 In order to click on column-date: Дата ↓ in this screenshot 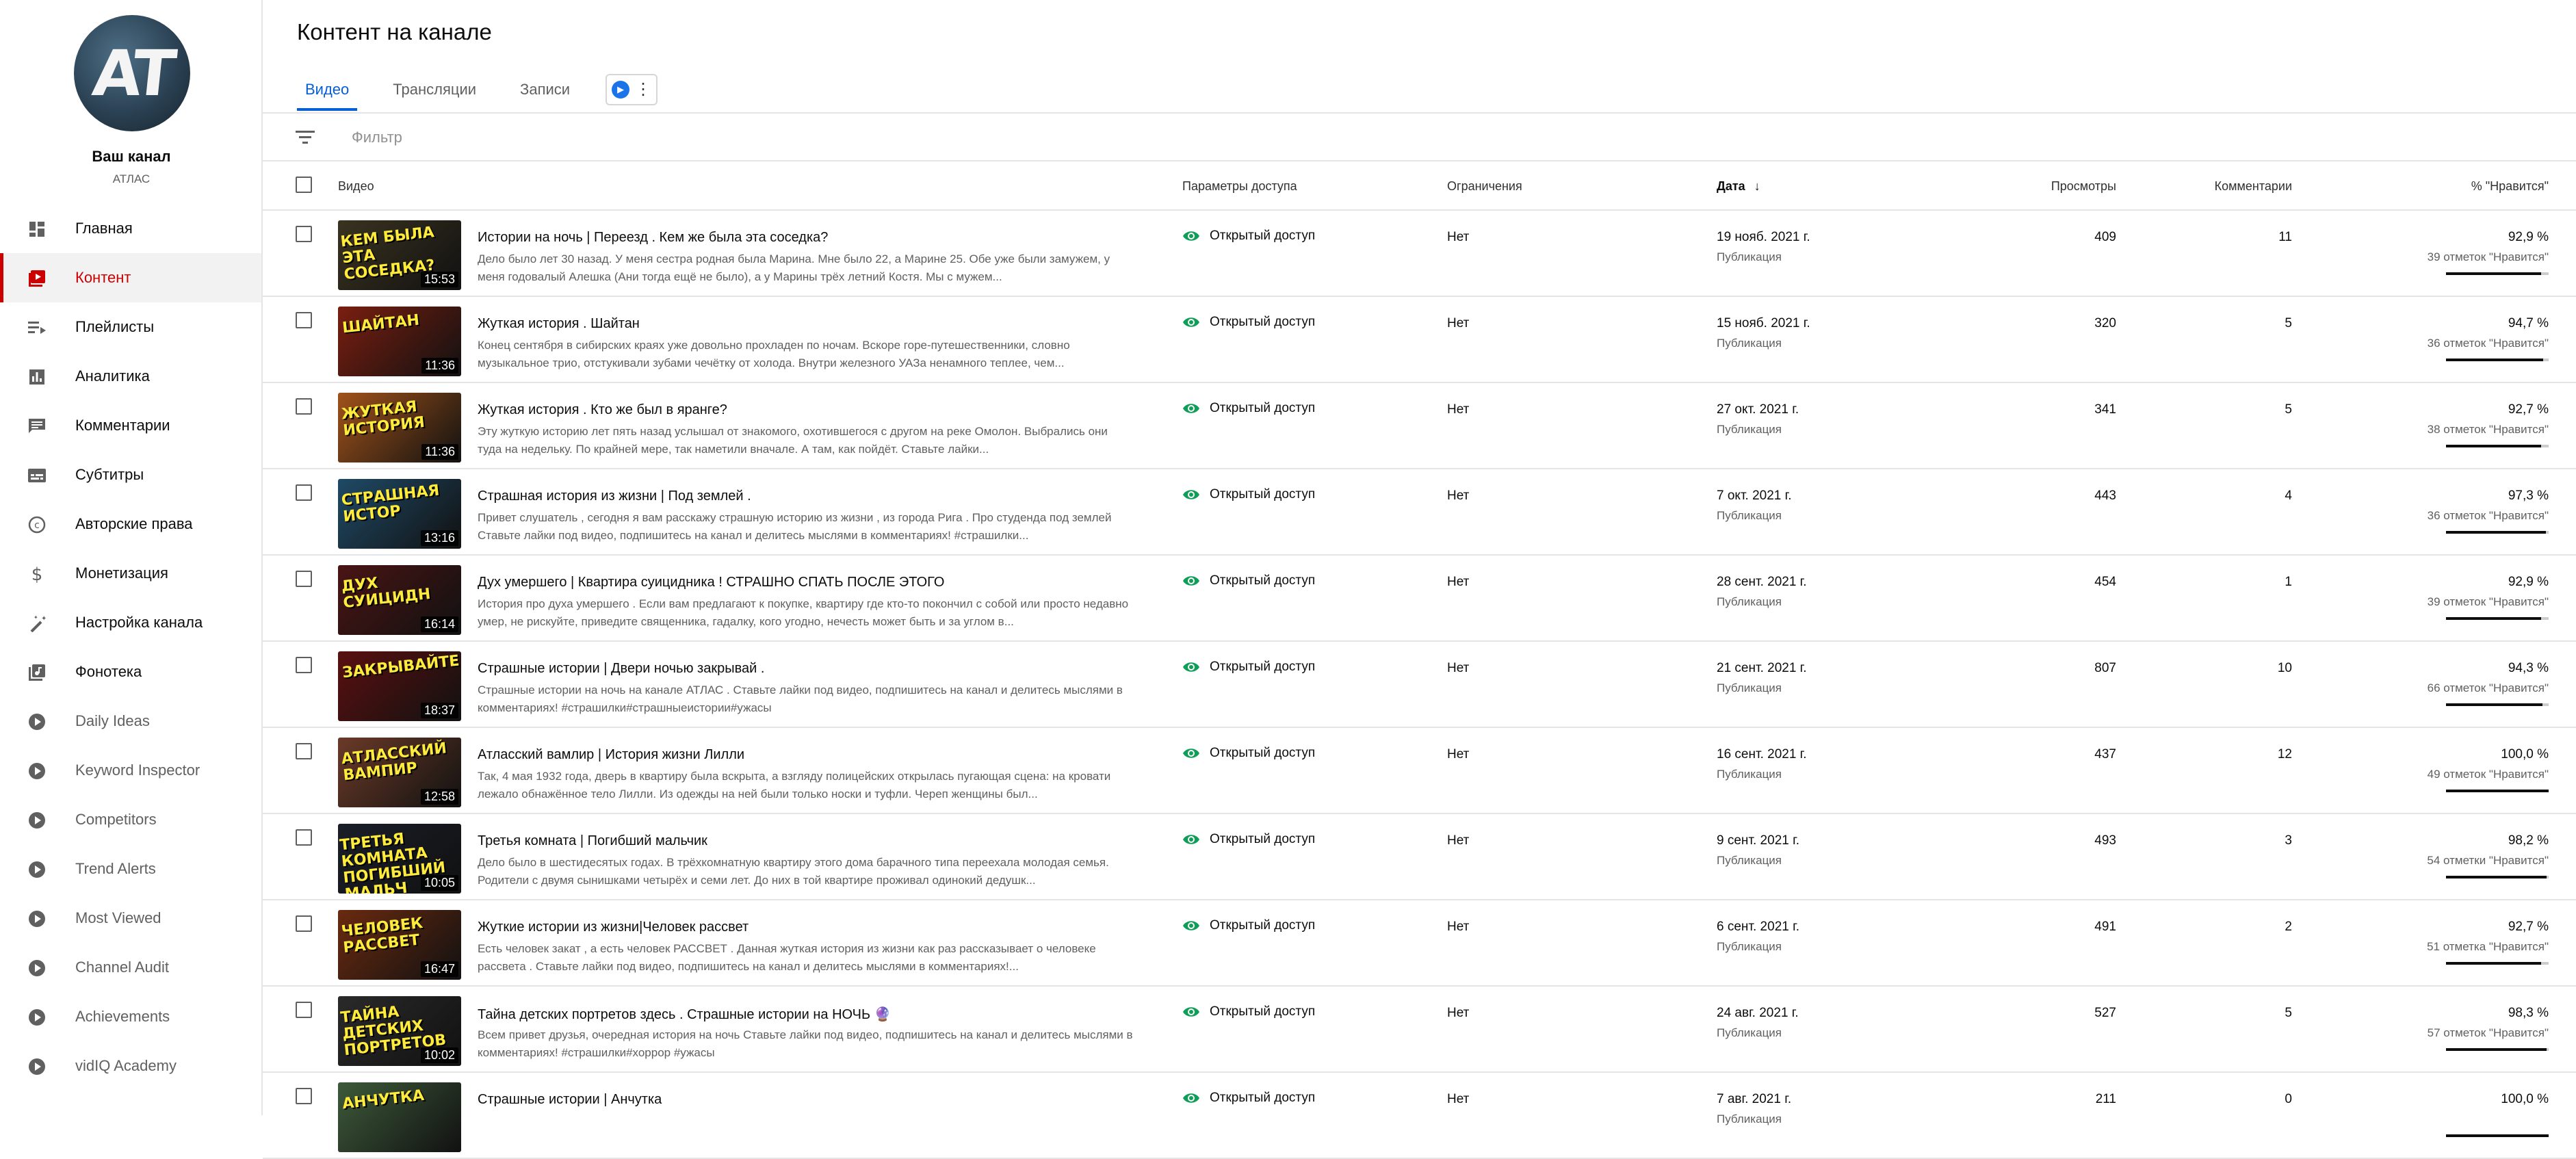, I will do `click(1738, 186)`.